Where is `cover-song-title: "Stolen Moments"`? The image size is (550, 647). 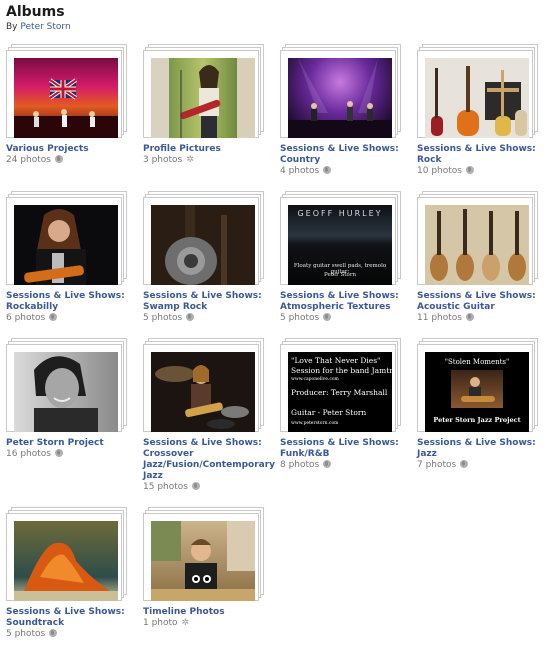
cover-song-title: "Stolen Moments" is located at coordinates (477, 362).